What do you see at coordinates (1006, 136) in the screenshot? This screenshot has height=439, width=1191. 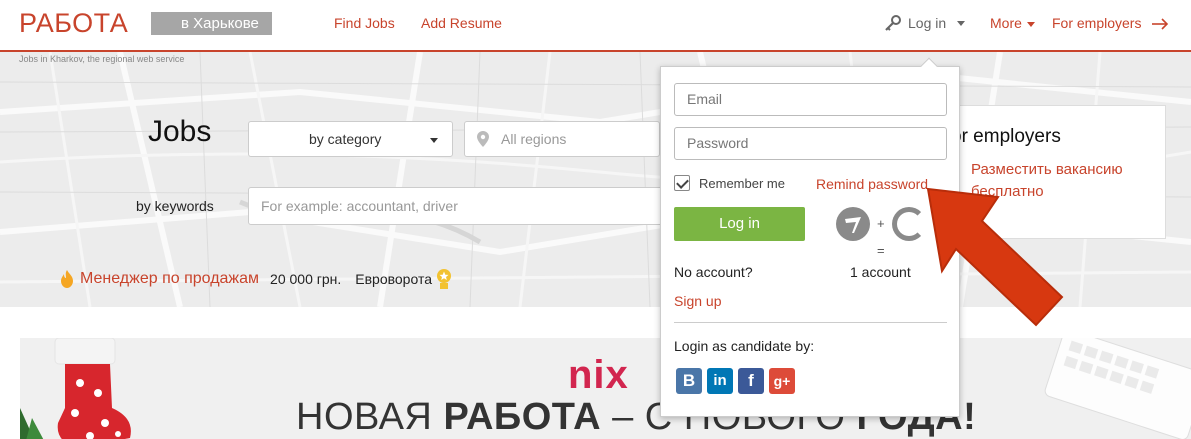 I see `employers-heading: or employers` at bounding box center [1006, 136].